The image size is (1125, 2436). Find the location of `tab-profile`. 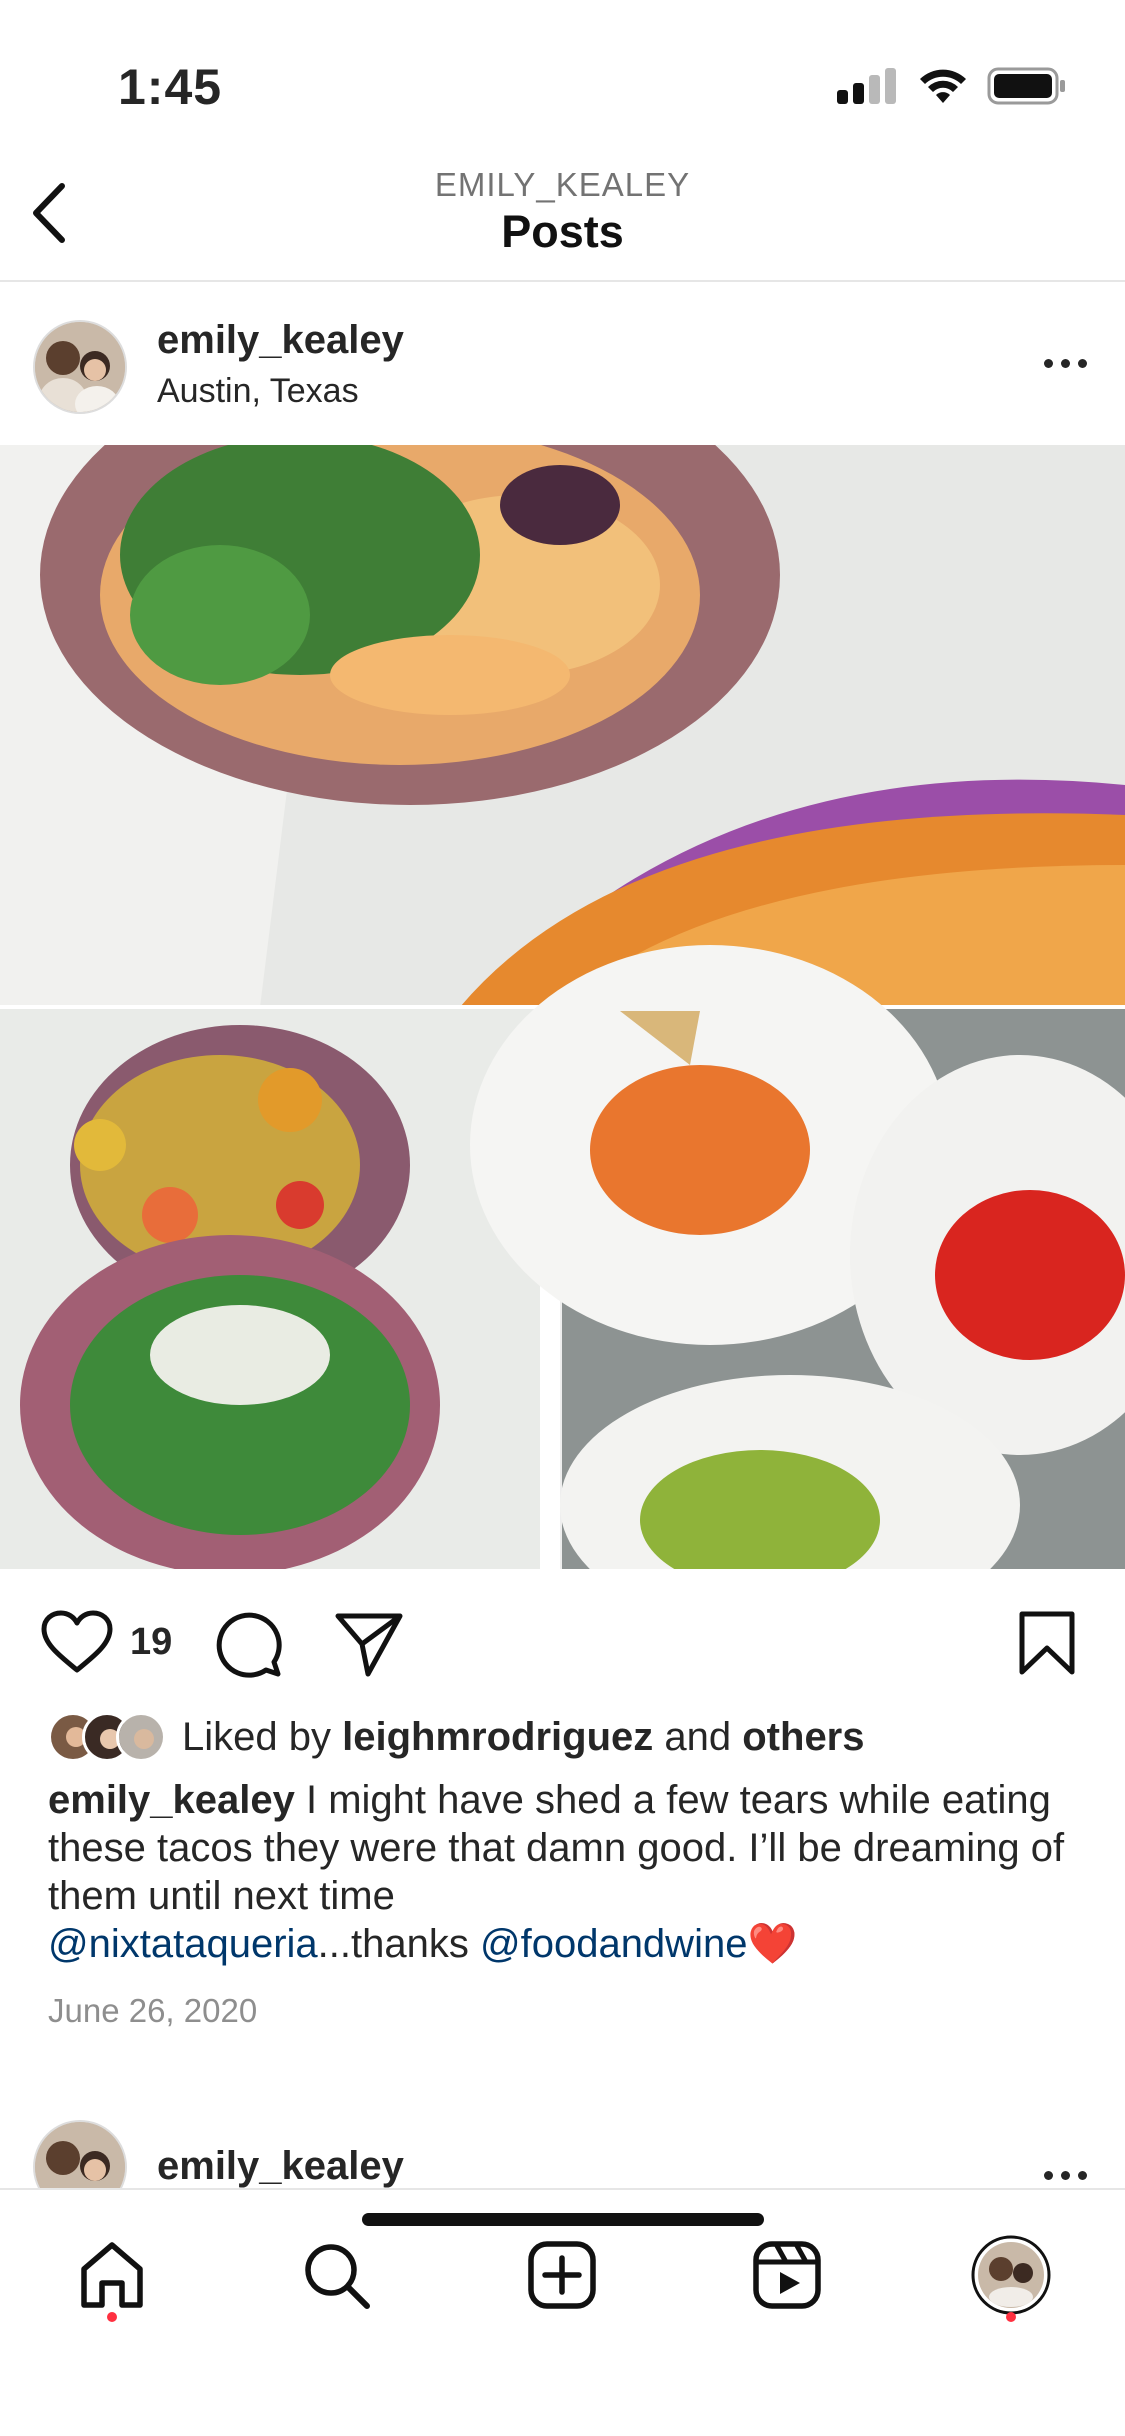

tab-profile is located at coordinates (1011, 2275).